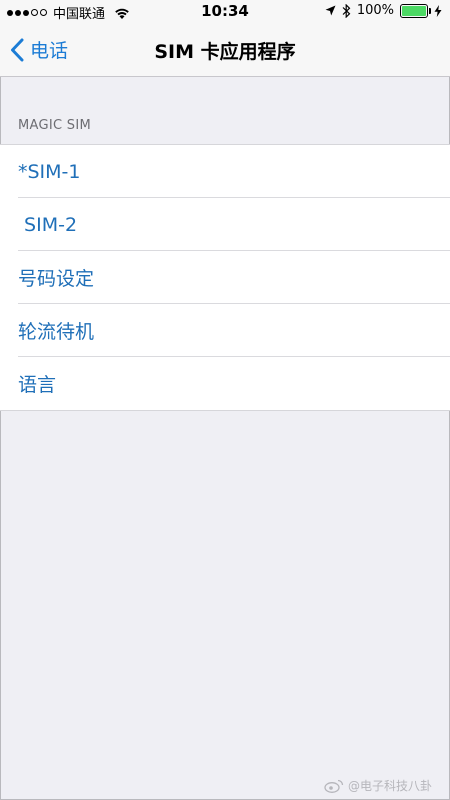  What do you see at coordinates (375, 10) in the screenshot?
I see `battery-percentage: 100%` at bounding box center [375, 10].